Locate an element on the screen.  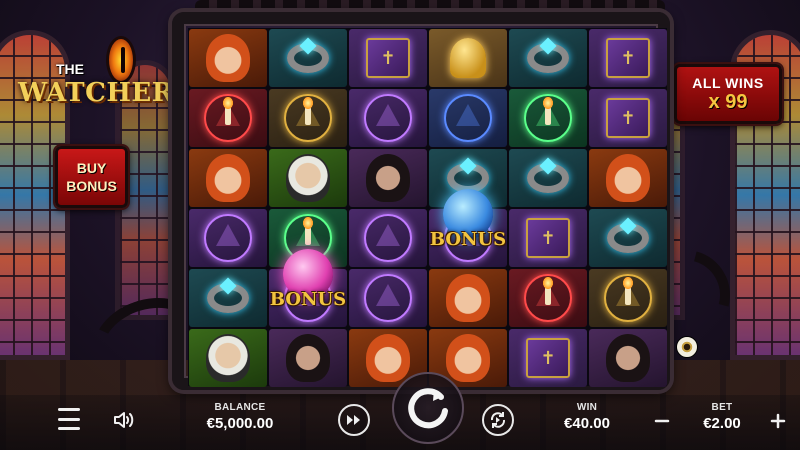
balance-label: BALANCE is located at coordinates (240, 407).